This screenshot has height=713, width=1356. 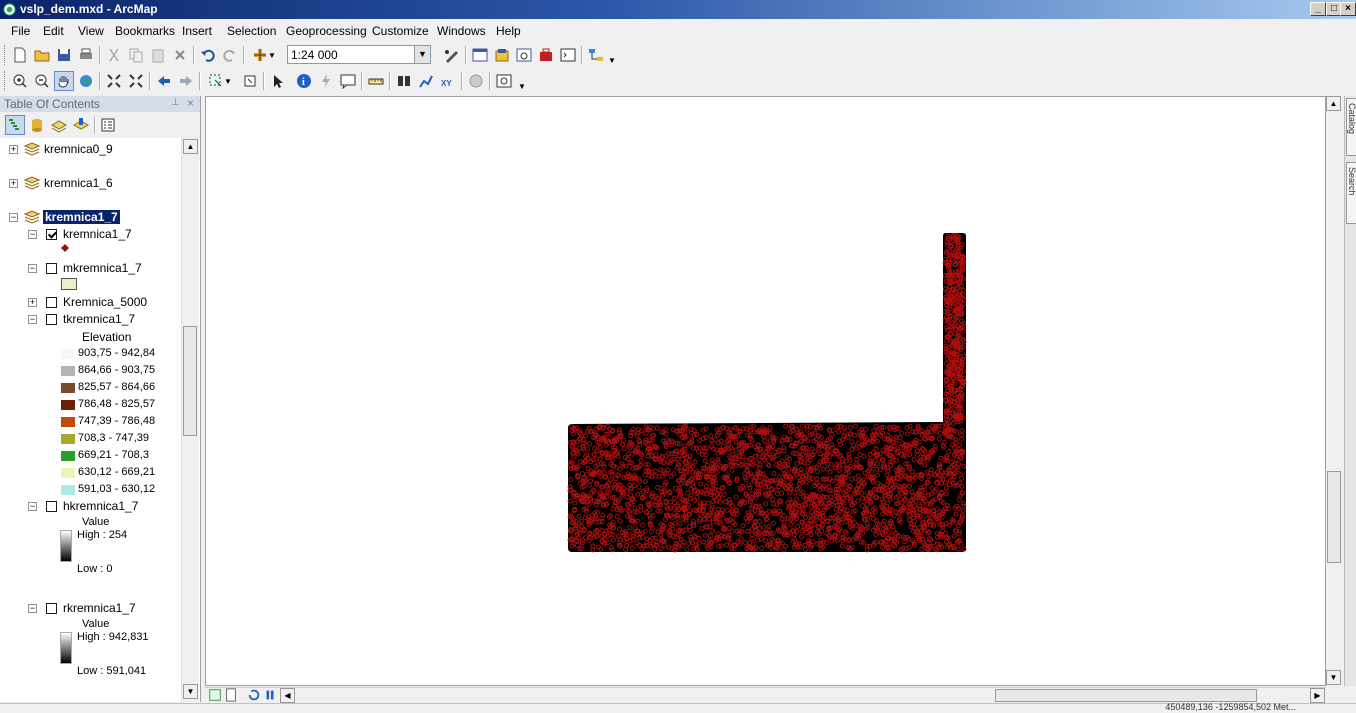 What do you see at coordinates (105, 302) in the screenshot?
I see `layer-kremnica-5000: Kremnica_5000` at bounding box center [105, 302].